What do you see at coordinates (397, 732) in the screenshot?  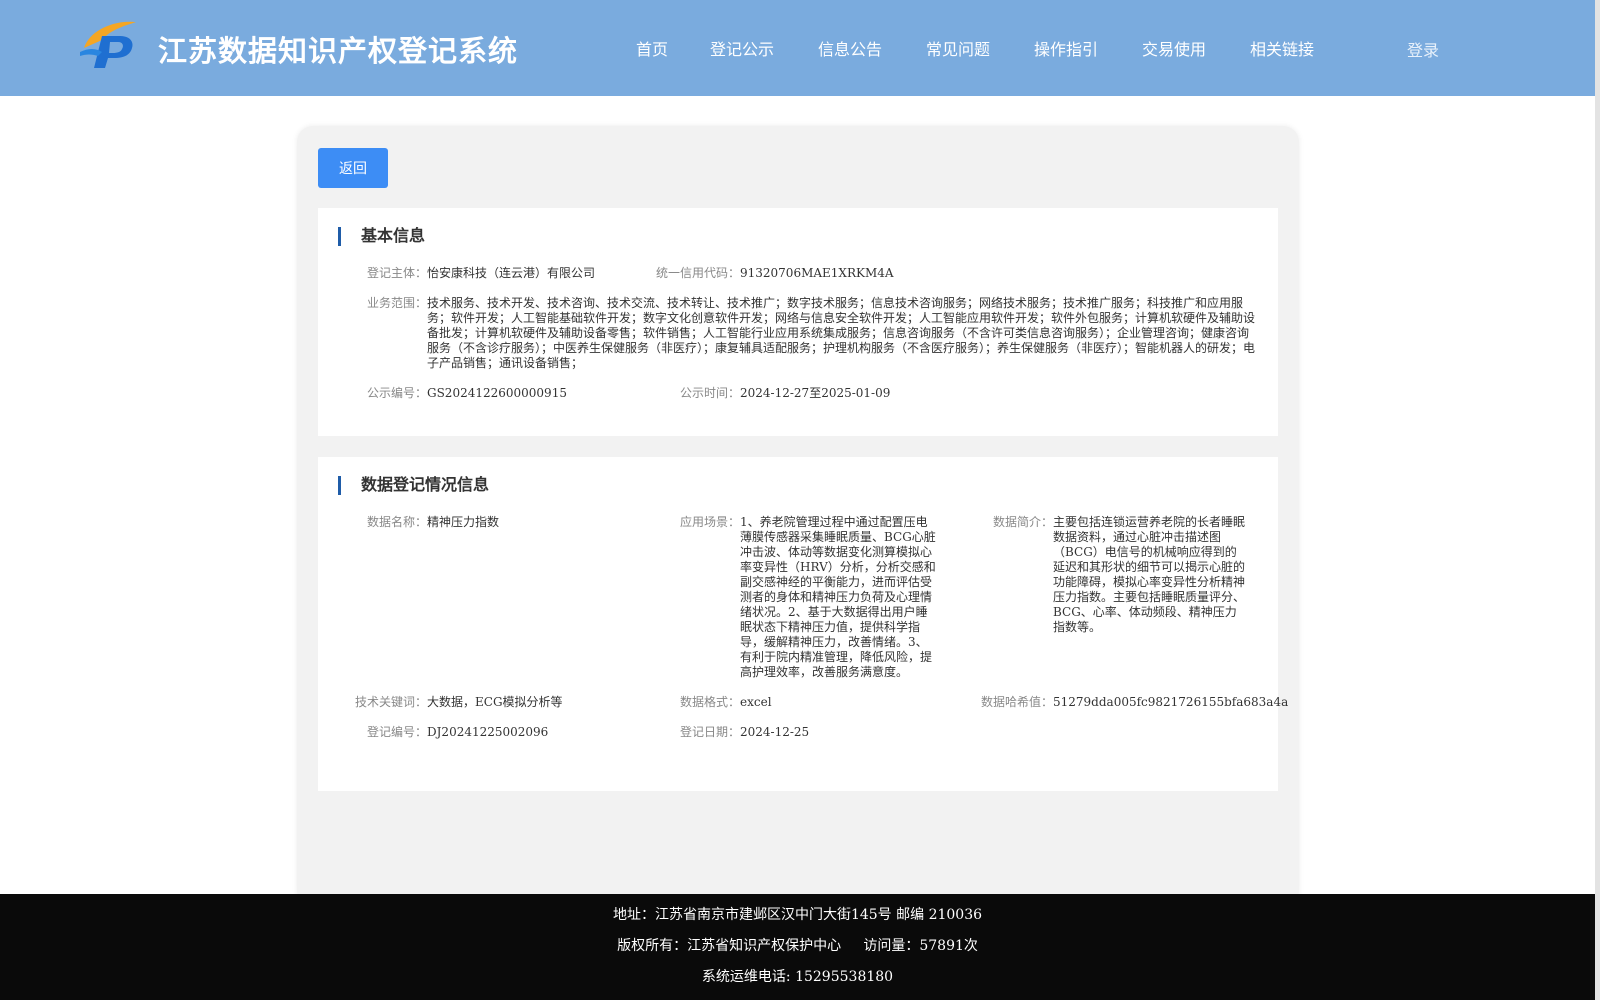 I see `reg-no-label: 登记编号：` at bounding box center [397, 732].